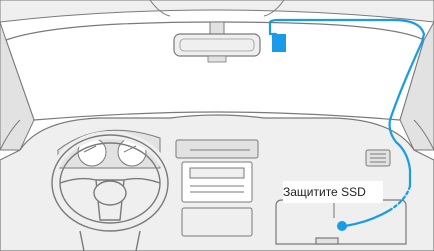  What do you see at coordinates (279, 43) in the screenshot?
I see `dashcam-icon` at bounding box center [279, 43].